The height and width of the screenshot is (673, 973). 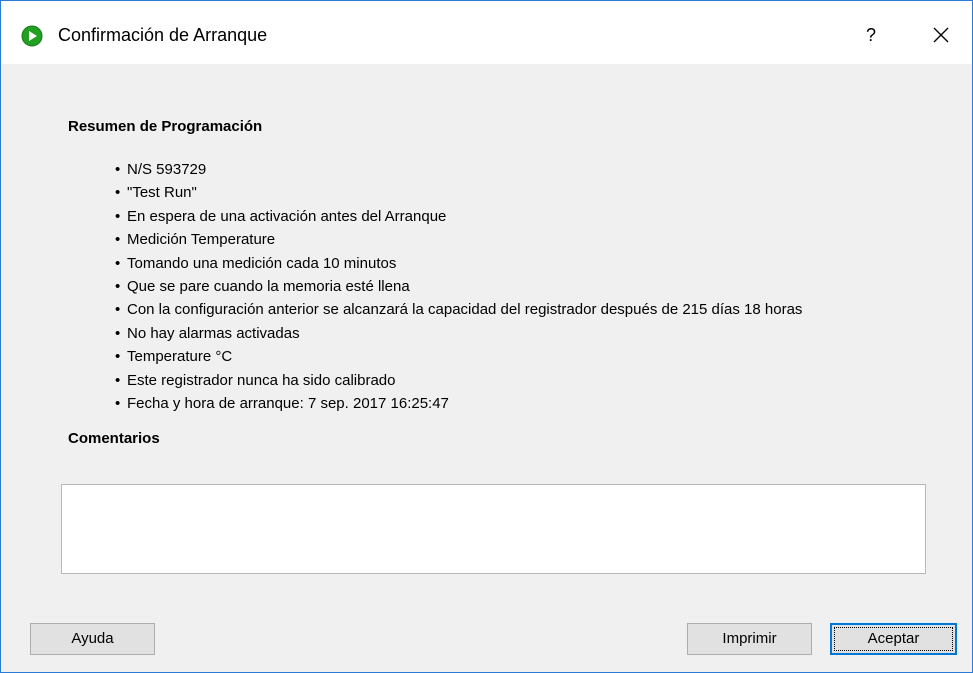 What do you see at coordinates (458, 169) in the screenshot?
I see `summary-item: • N/S 593729` at bounding box center [458, 169].